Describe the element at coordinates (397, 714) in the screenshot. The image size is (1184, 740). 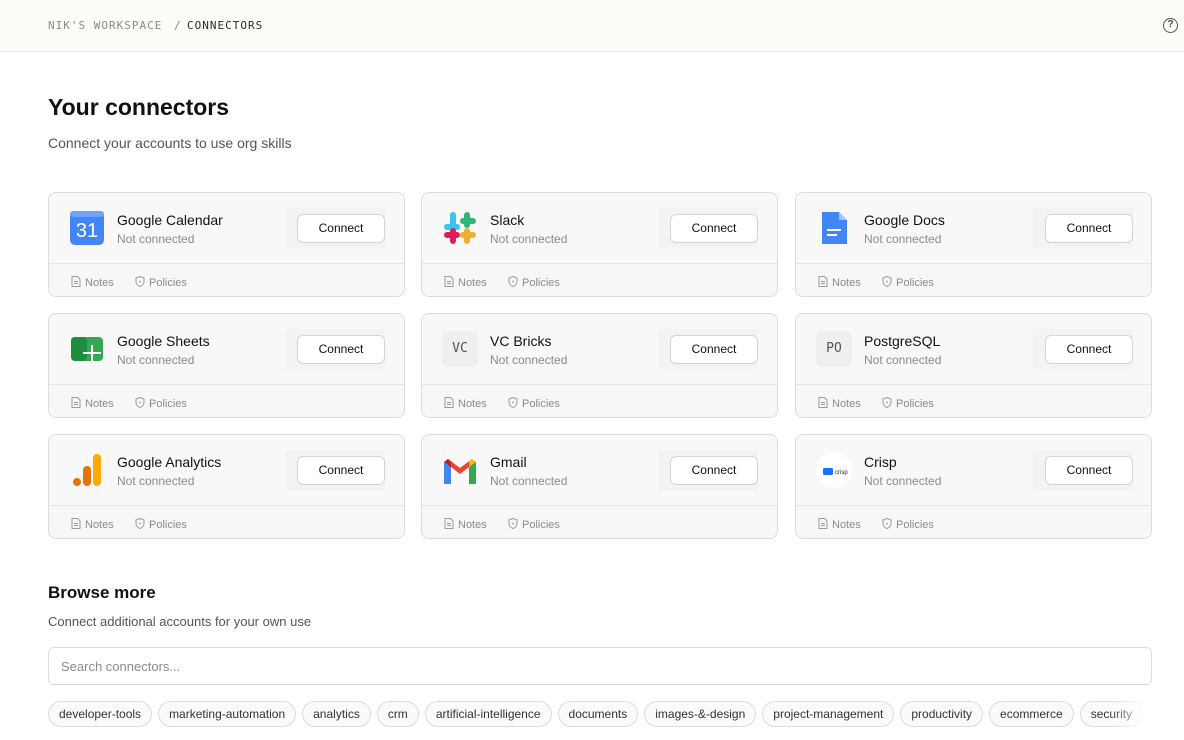
I see `category-tag: crm` at that location.